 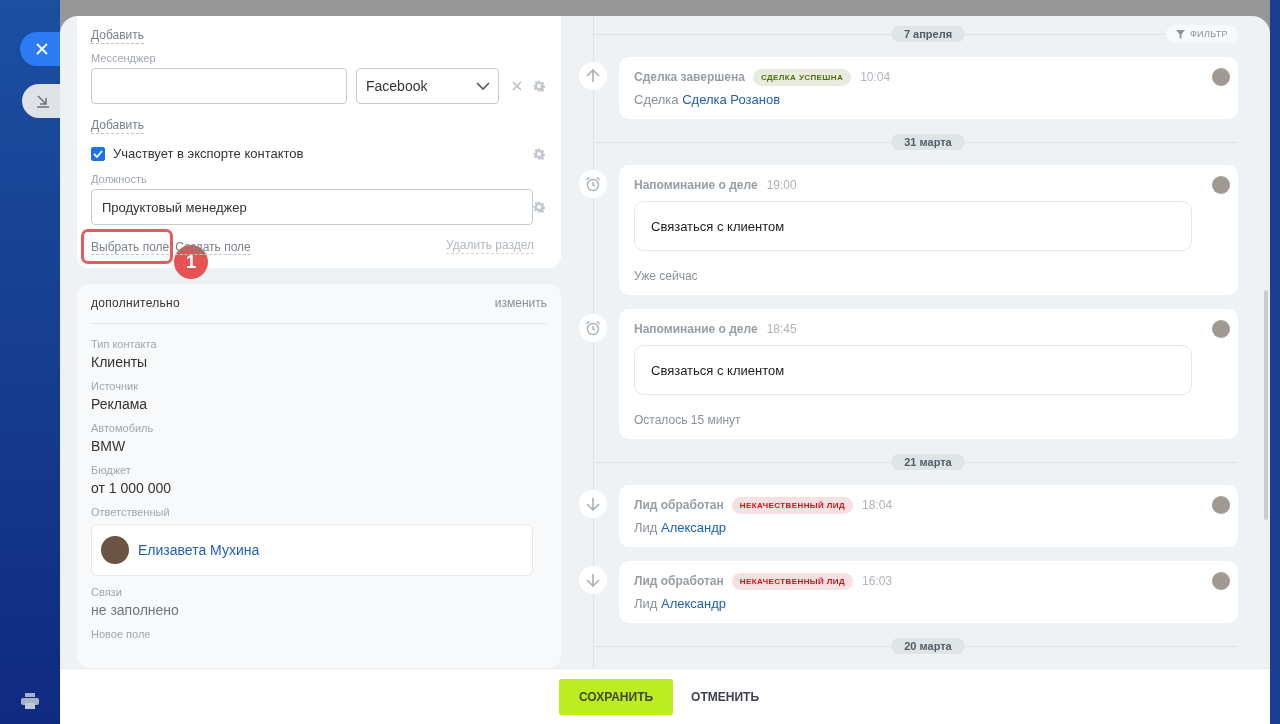 What do you see at coordinates (115, 386) in the screenshot?
I see `field-label: Источник` at bounding box center [115, 386].